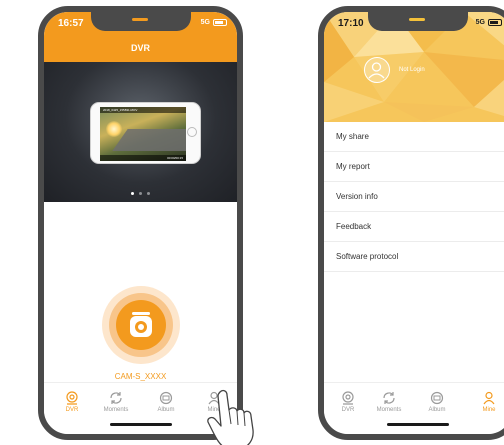 The image size is (504, 445). I want to click on pointing-hand-icon, so click(230, 417).